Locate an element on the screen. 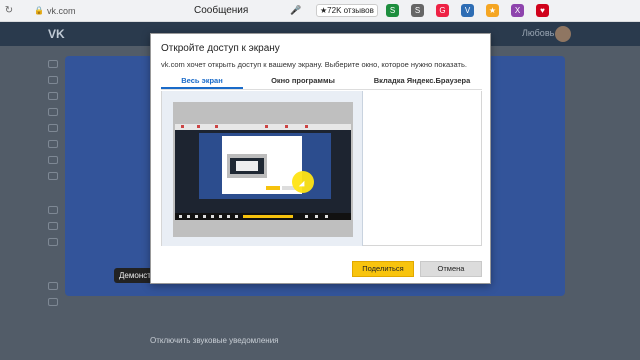 The image size is (640, 360). thumbnail-screen is located at coordinates (263, 172).